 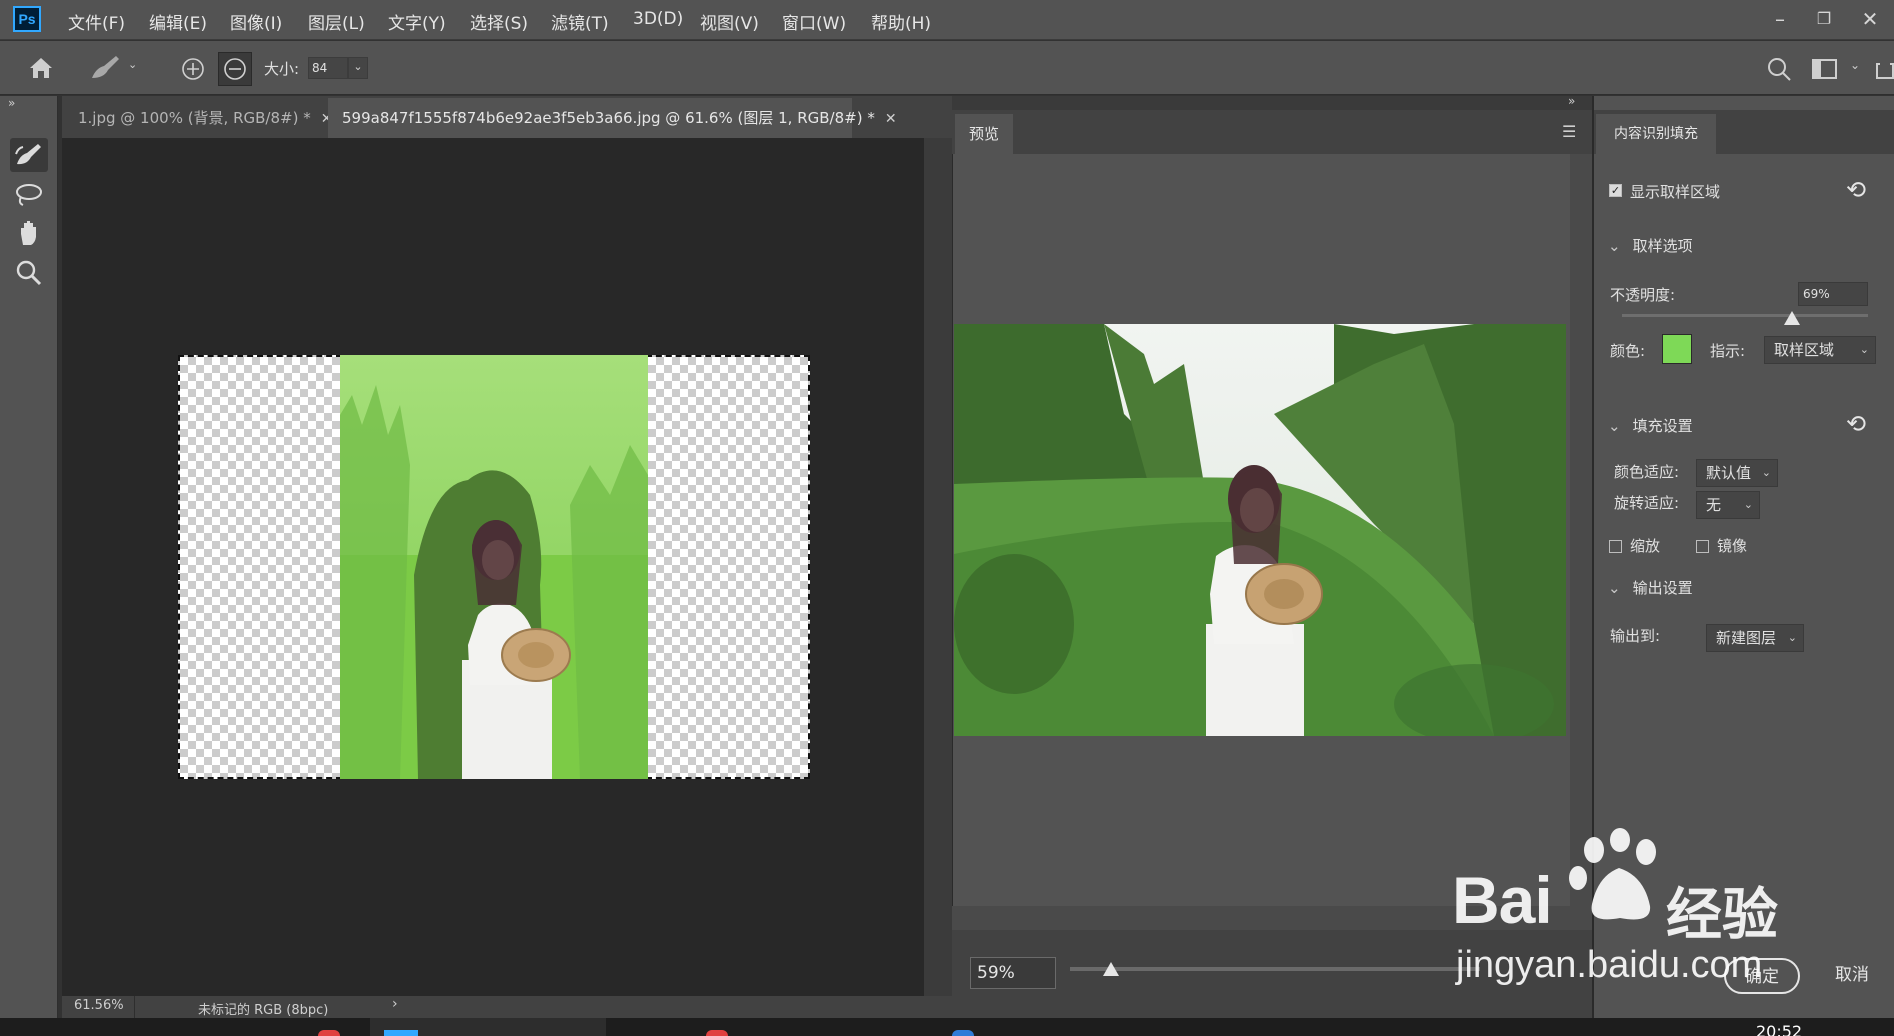 I want to click on share-icon, so click(x=1885, y=68).